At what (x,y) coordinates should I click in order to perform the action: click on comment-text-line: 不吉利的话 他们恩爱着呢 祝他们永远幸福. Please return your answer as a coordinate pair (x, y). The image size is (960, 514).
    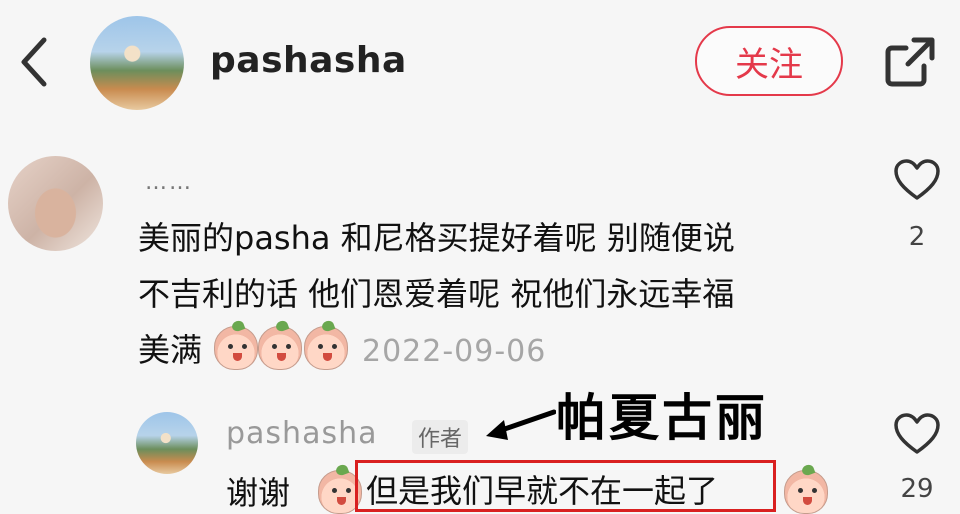
    Looking at the image, I should click on (436, 294).